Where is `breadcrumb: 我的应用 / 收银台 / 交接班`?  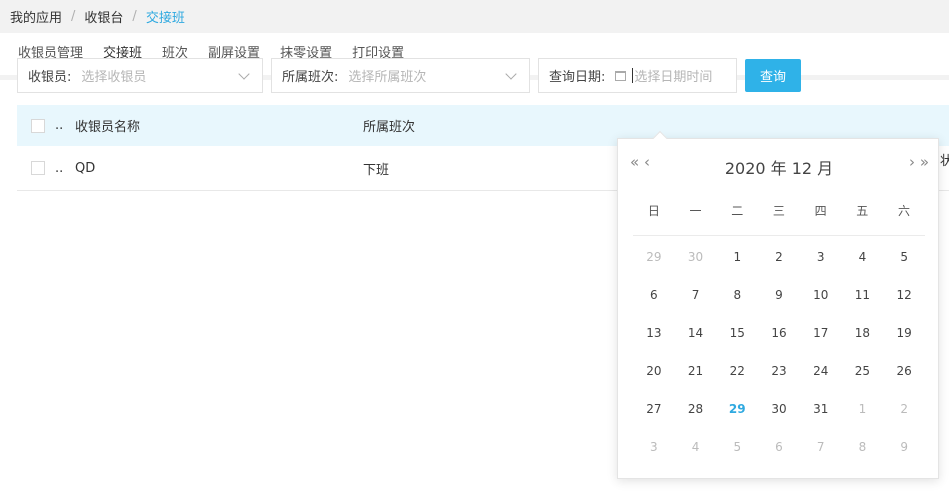
breadcrumb: 我的应用 / 收银台 / 交接班 is located at coordinates (97, 16).